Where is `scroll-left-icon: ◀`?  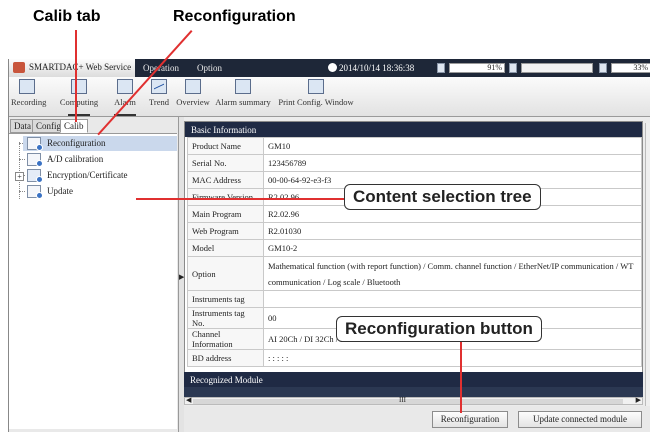
scroll-left-icon: ◀ is located at coordinates (188, 400).